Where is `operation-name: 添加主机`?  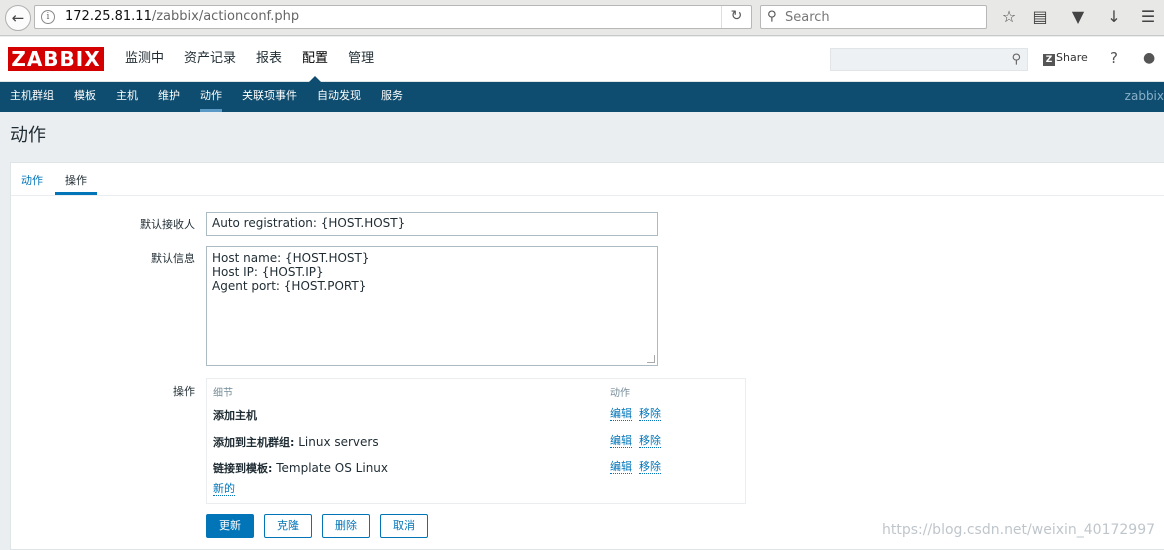
operation-name: 添加主机 is located at coordinates (235, 415).